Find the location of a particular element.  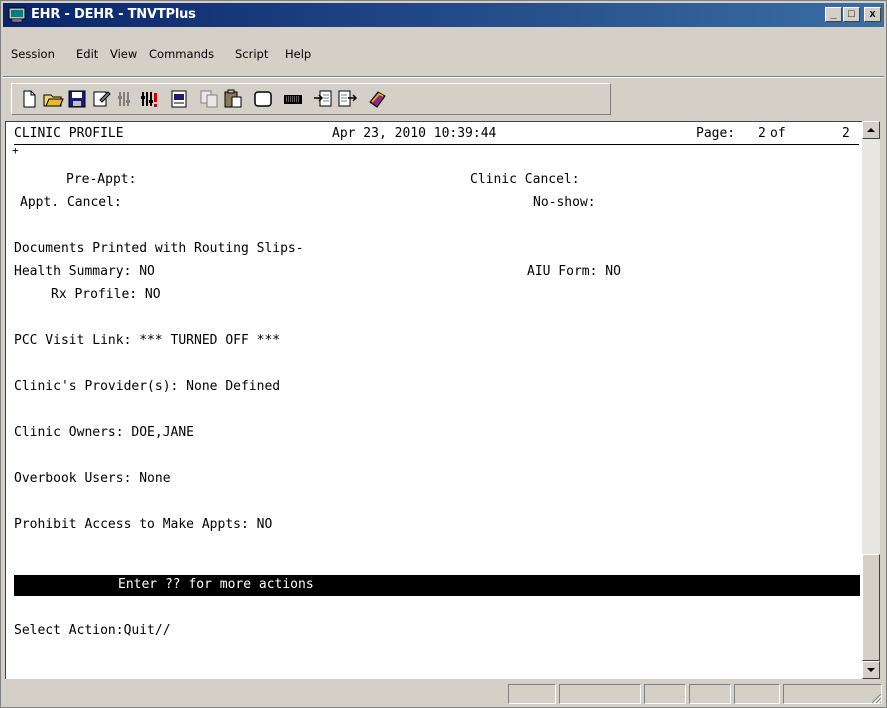

pre-appt-label: Pre-Appt: is located at coordinates (101, 179).